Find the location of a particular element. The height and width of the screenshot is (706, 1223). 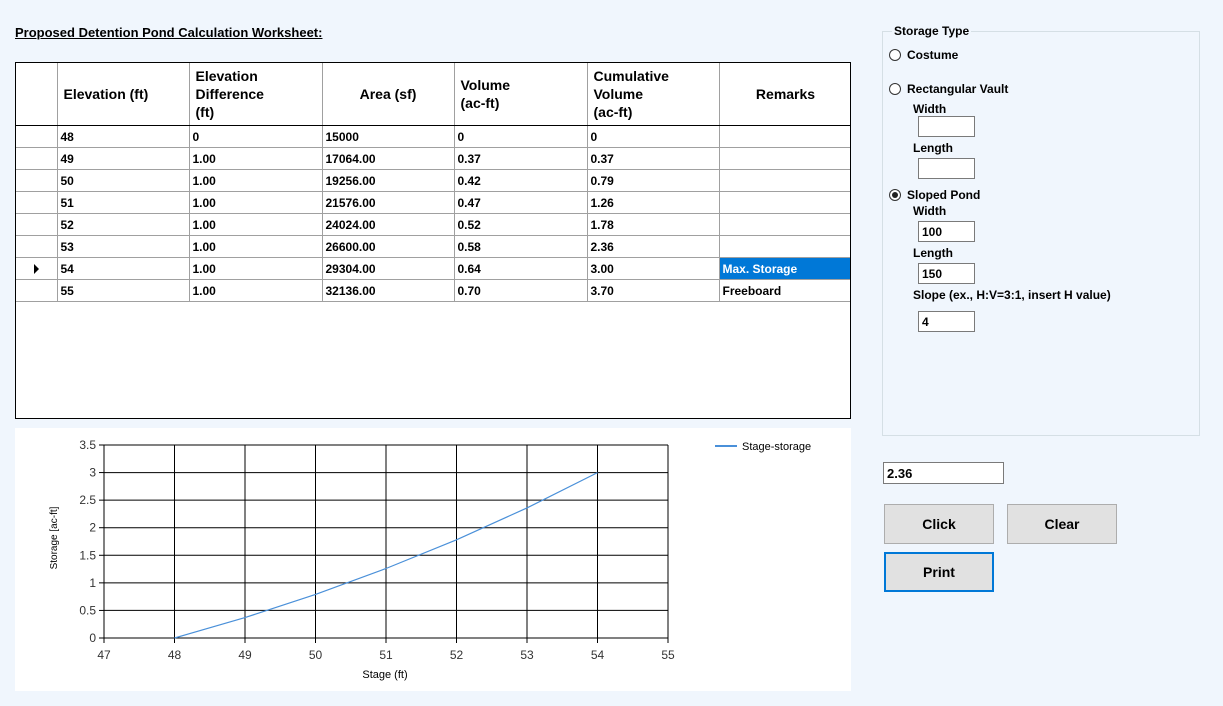

table-row: 54 1.00 29304.00 0.64 3.00 Max. Storage is located at coordinates (433, 268).